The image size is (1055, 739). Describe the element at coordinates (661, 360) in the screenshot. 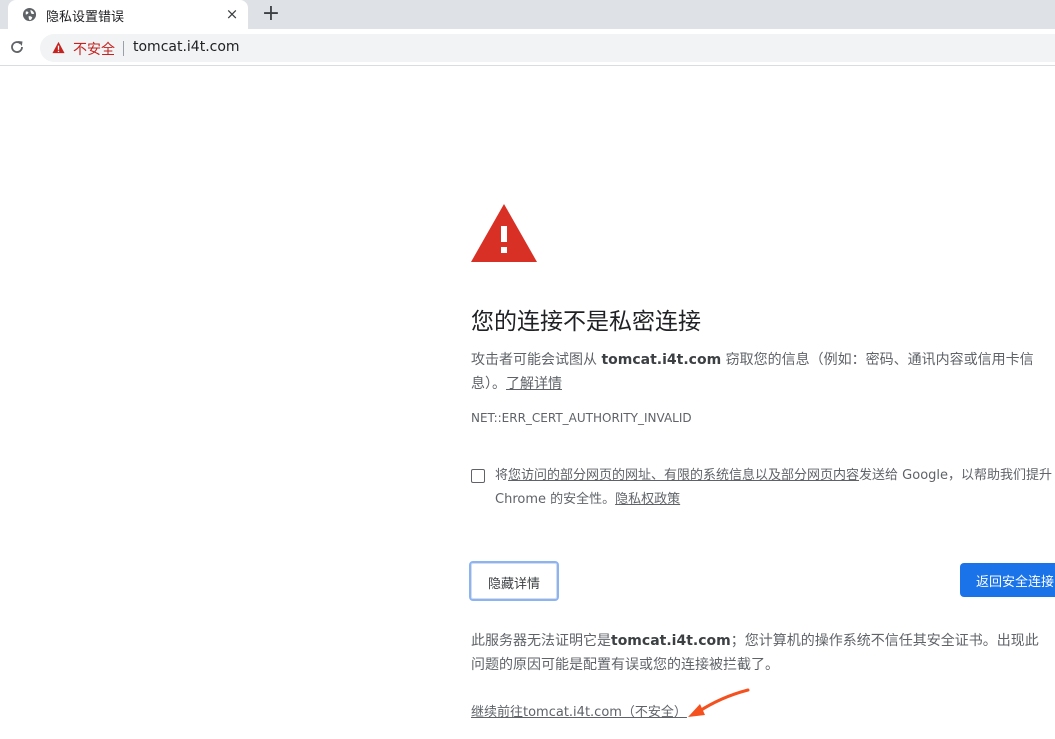

I see `desc-host: tomcat.i4t.com` at that location.